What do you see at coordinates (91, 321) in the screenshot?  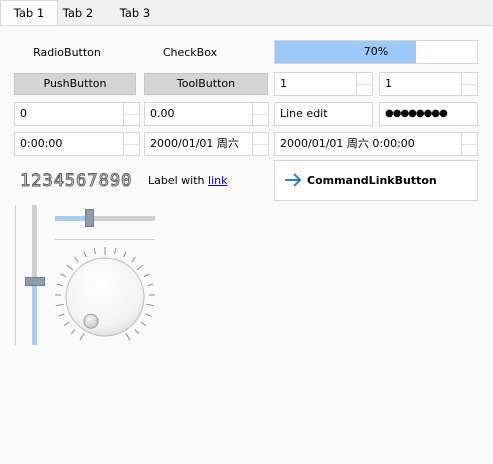 I see `dial-indicator` at bounding box center [91, 321].